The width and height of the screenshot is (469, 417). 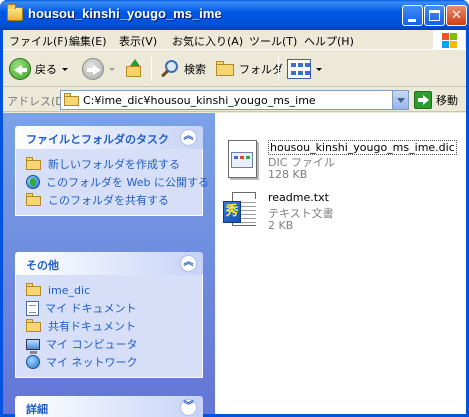 I want to click on back-button: 戻る, so click(x=38, y=69).